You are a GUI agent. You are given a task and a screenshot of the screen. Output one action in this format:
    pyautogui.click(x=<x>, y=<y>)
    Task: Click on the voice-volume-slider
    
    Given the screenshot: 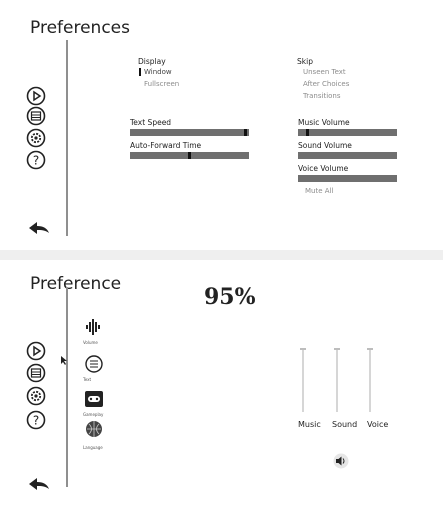 What is the action you would take?
    pyautogui.click(x=347, y=178)
    